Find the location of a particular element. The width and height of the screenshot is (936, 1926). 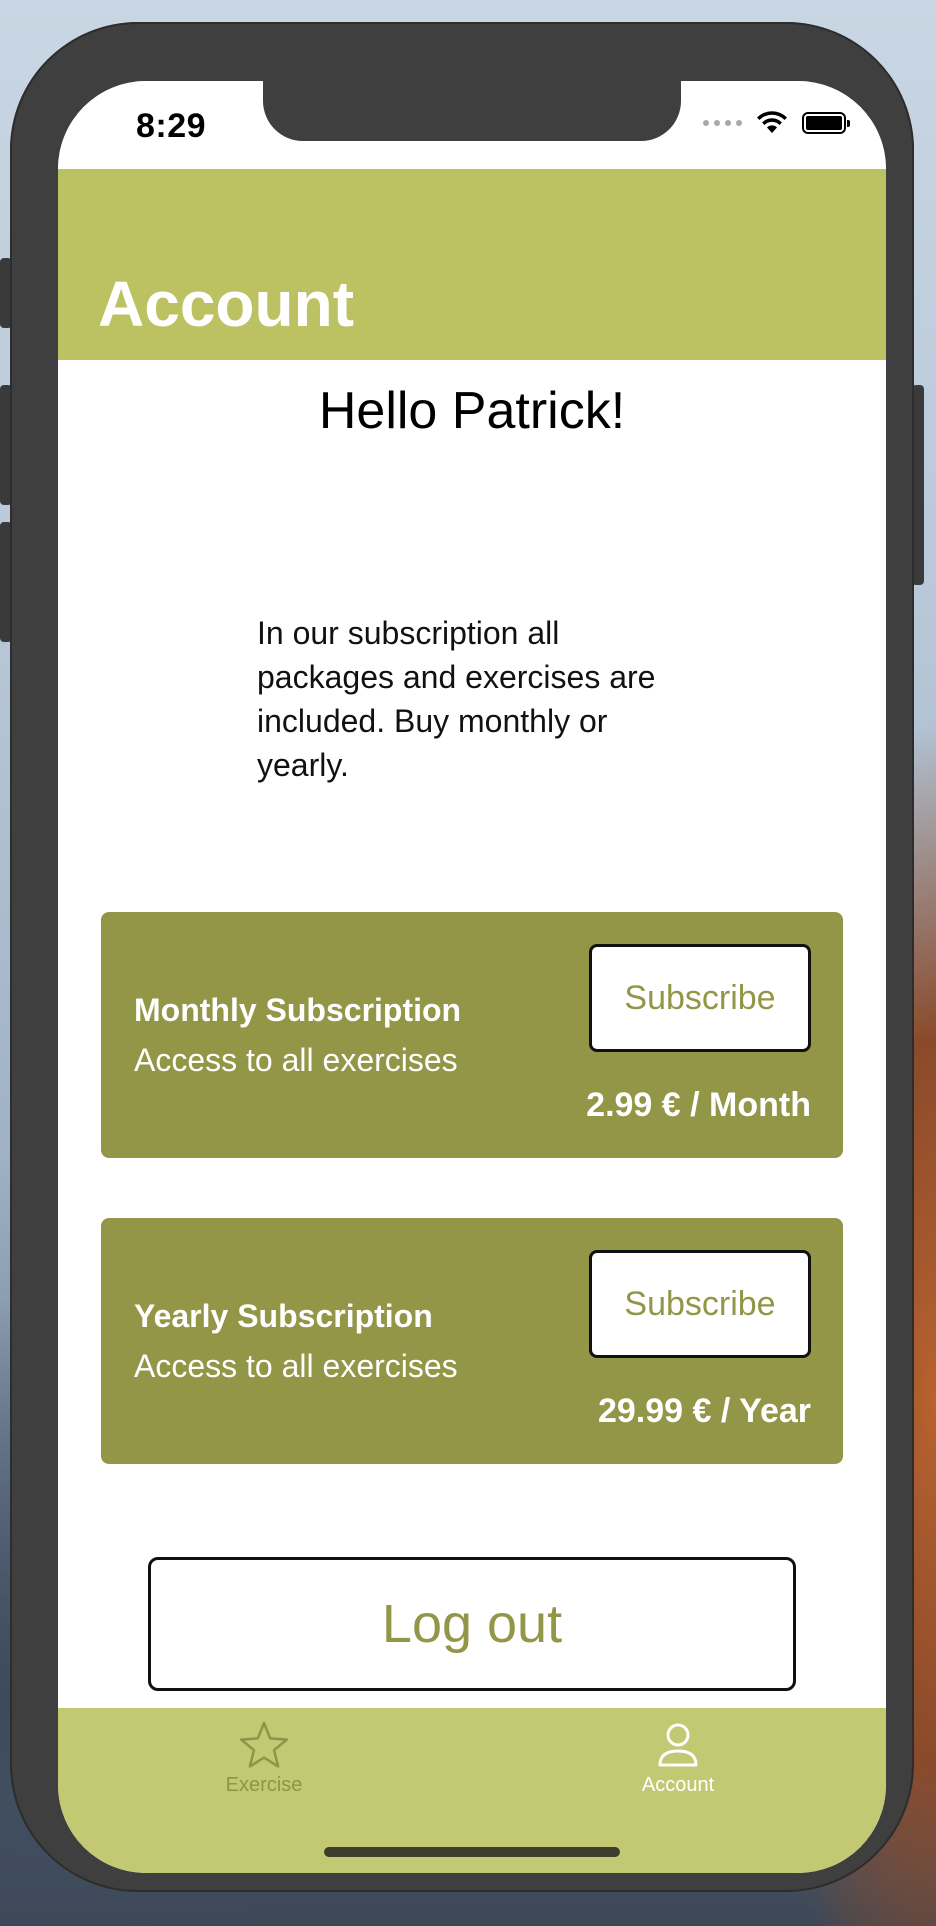

tab-label: Exercise is located at coordinates (264, 1785).